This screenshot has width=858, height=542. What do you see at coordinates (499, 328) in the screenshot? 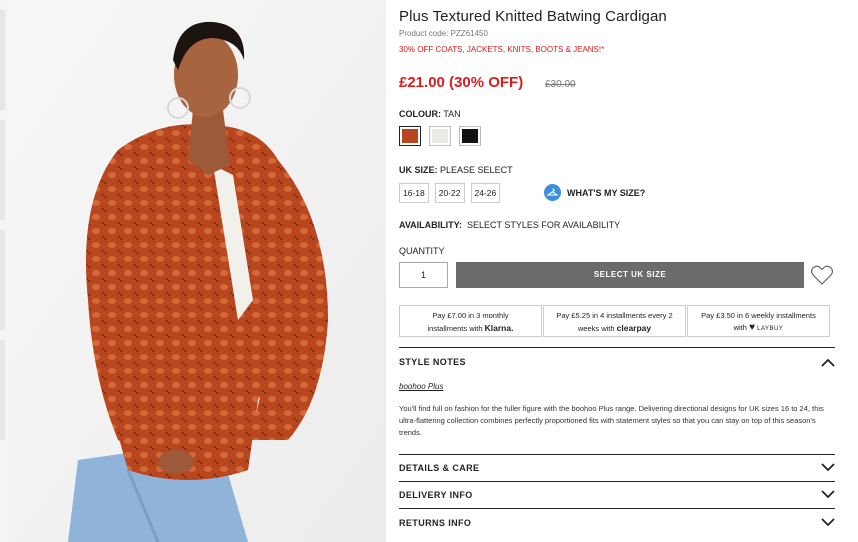
I see `klarna-logo: Klarna.` at bounding box center [499, 328].